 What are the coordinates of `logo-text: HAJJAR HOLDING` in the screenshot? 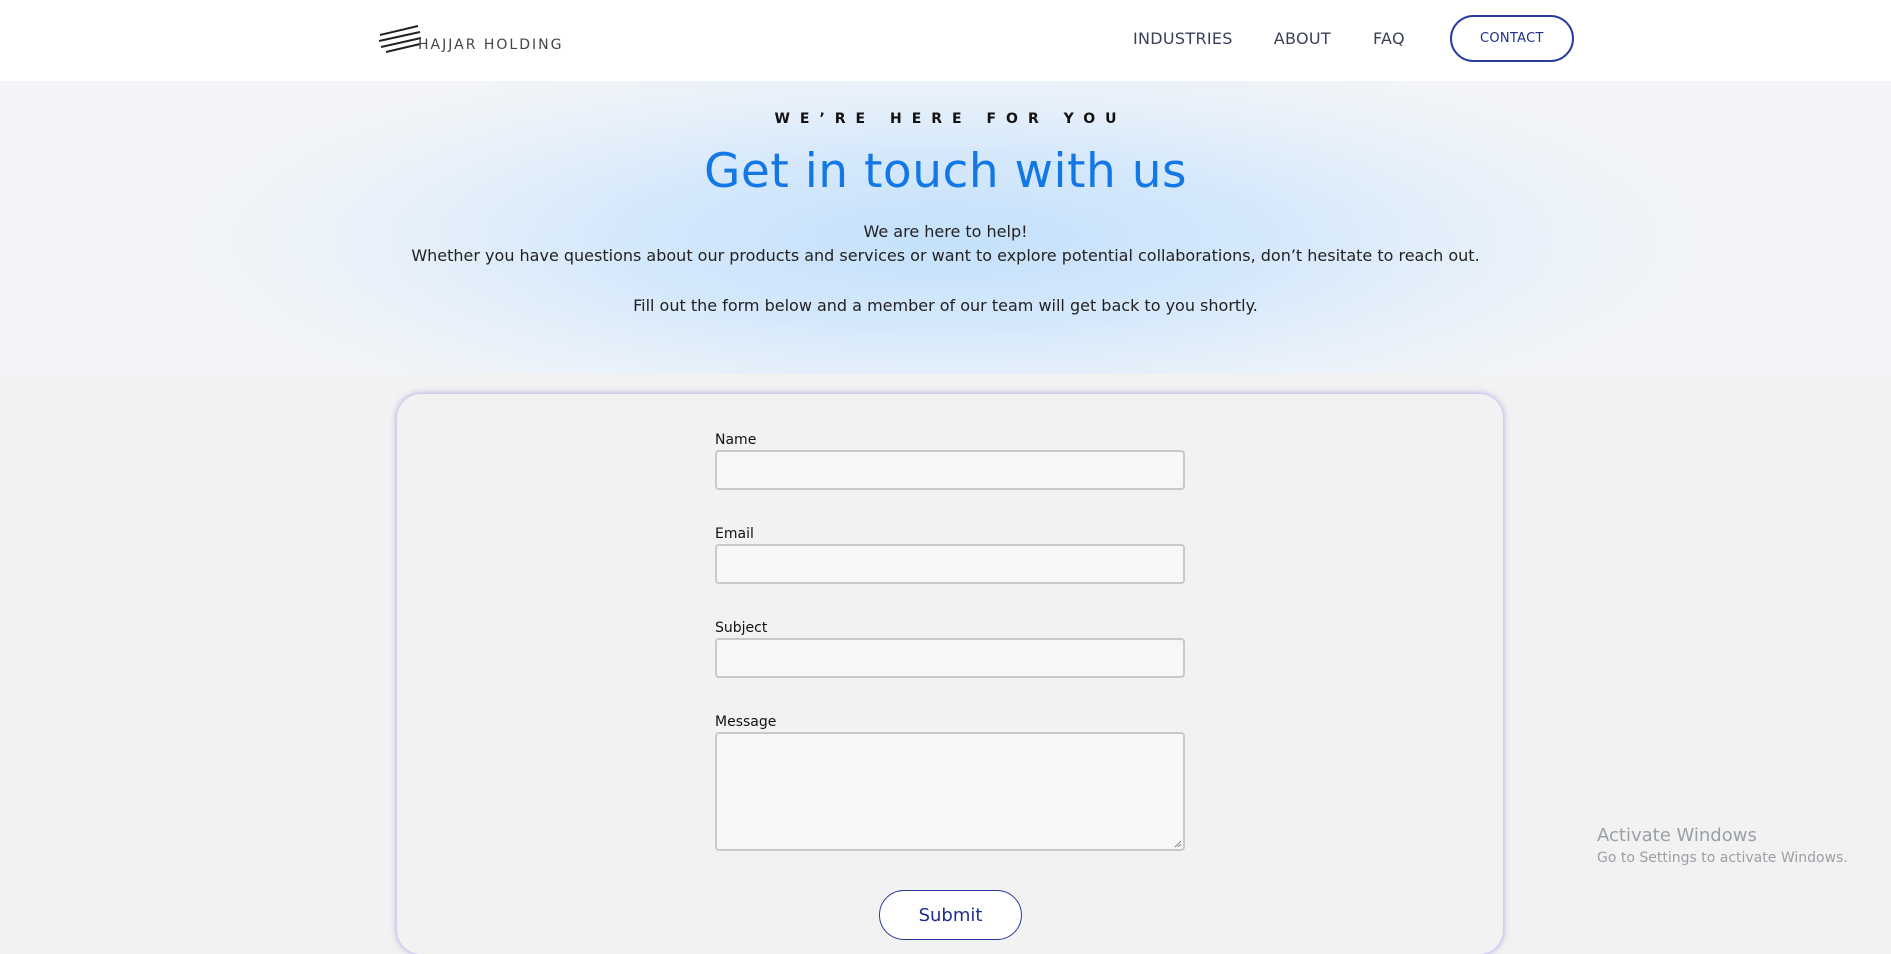 It's located at (491, 45).